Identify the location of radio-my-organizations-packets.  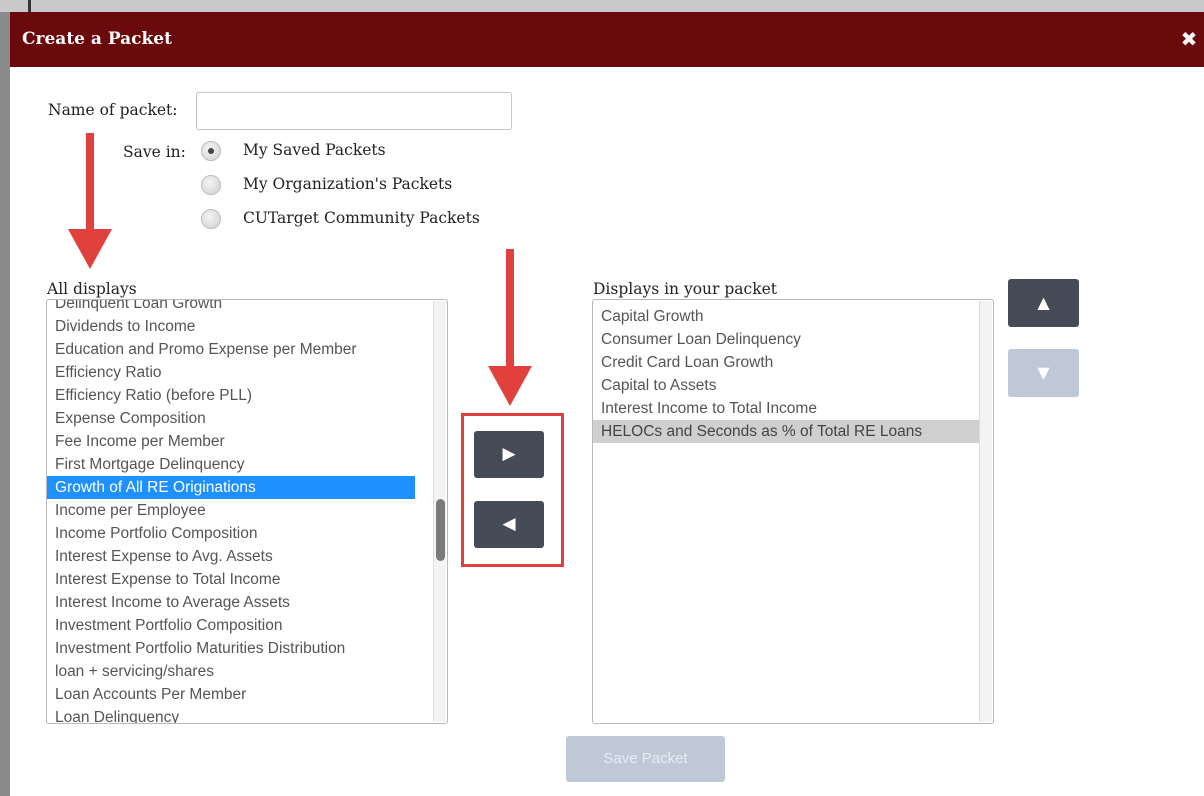
(211, 185).